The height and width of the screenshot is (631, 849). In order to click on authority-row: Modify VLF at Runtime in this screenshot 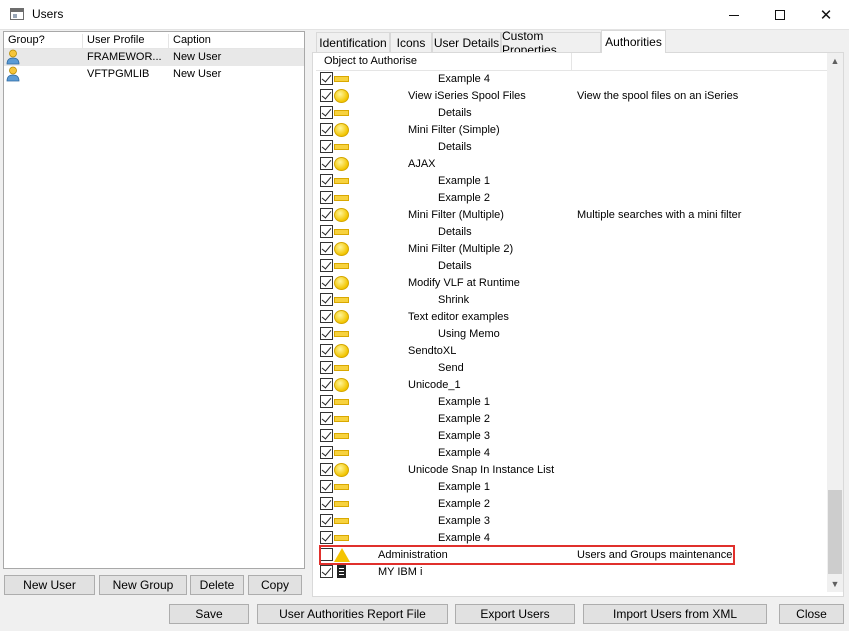, I will do `click(571, 283)`.